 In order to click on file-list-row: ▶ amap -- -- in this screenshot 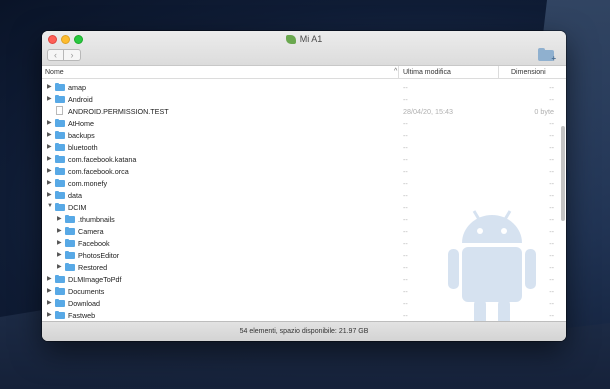, I will do `click(301, 87)`.